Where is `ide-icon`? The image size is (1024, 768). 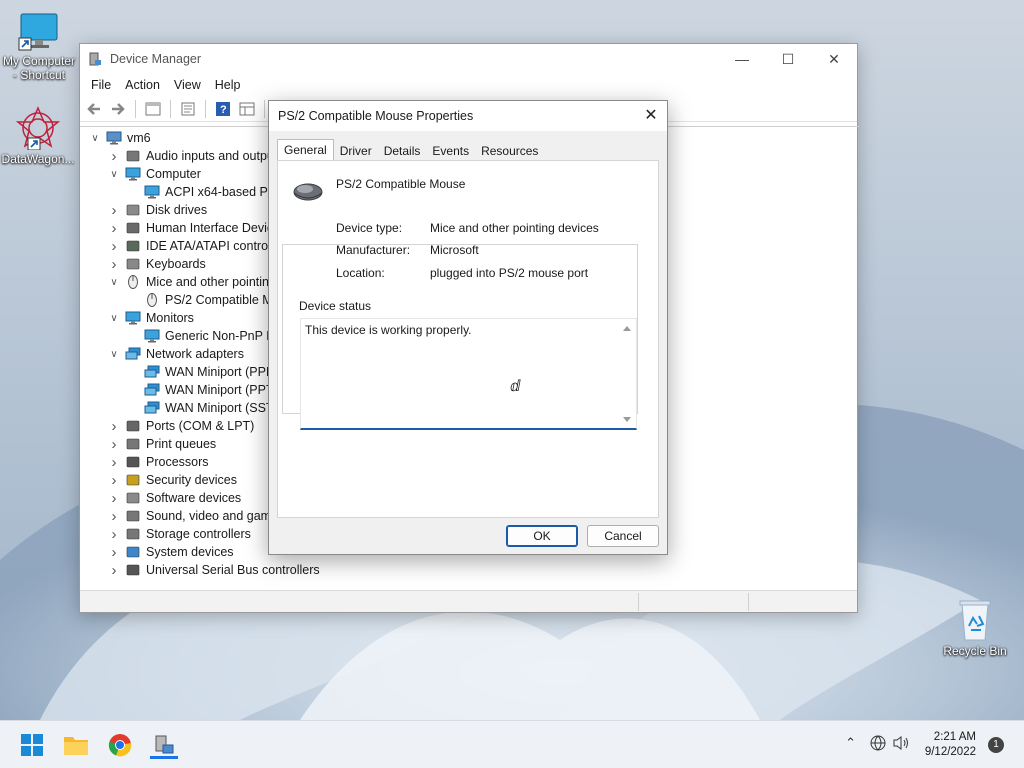 ide-icon is located at coordinates (133, 246).